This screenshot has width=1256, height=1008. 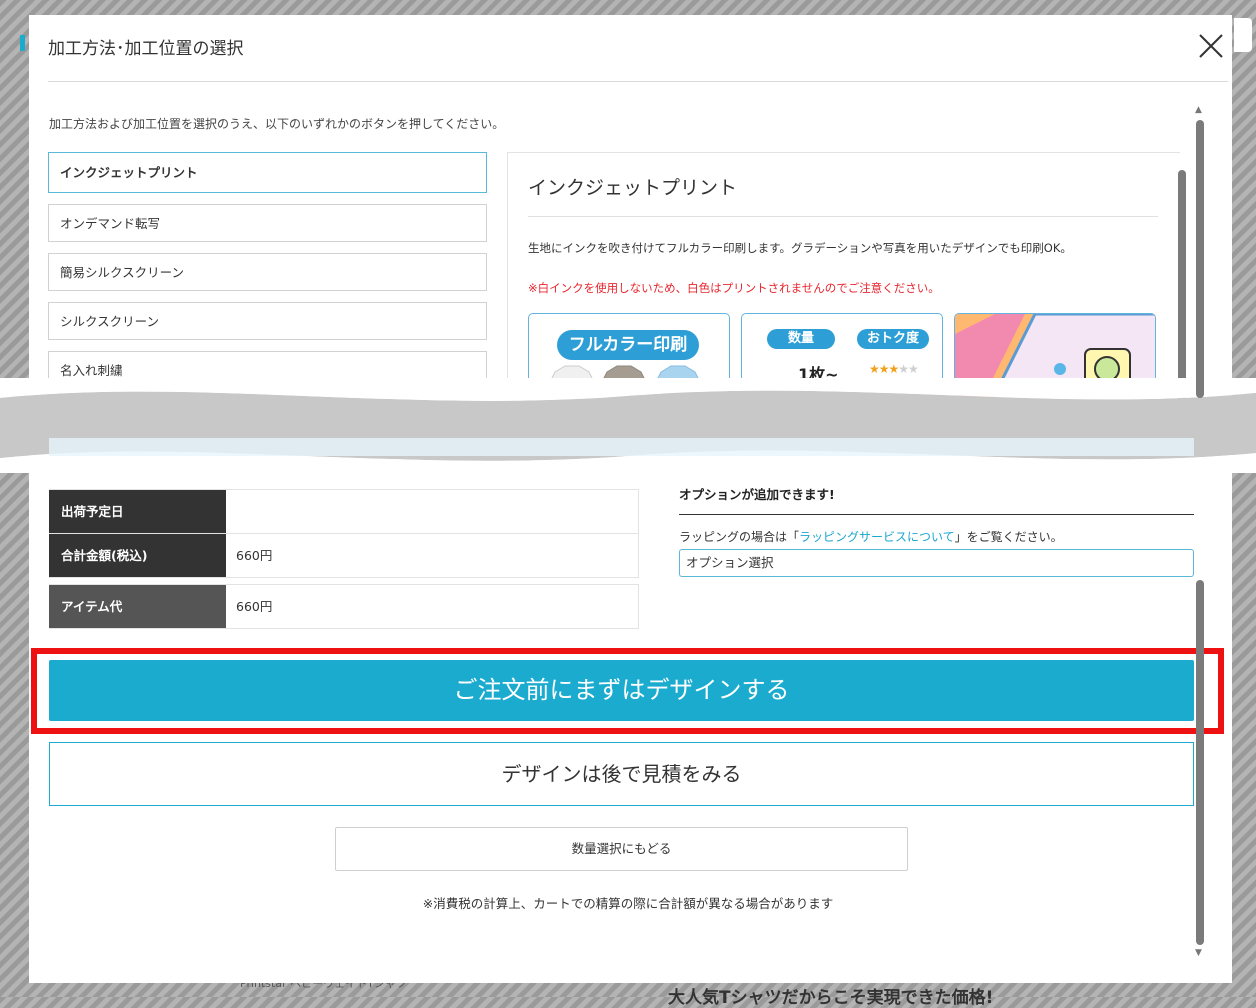 I want to click on quantity-pill: 数量, so click(x=801, y=339).